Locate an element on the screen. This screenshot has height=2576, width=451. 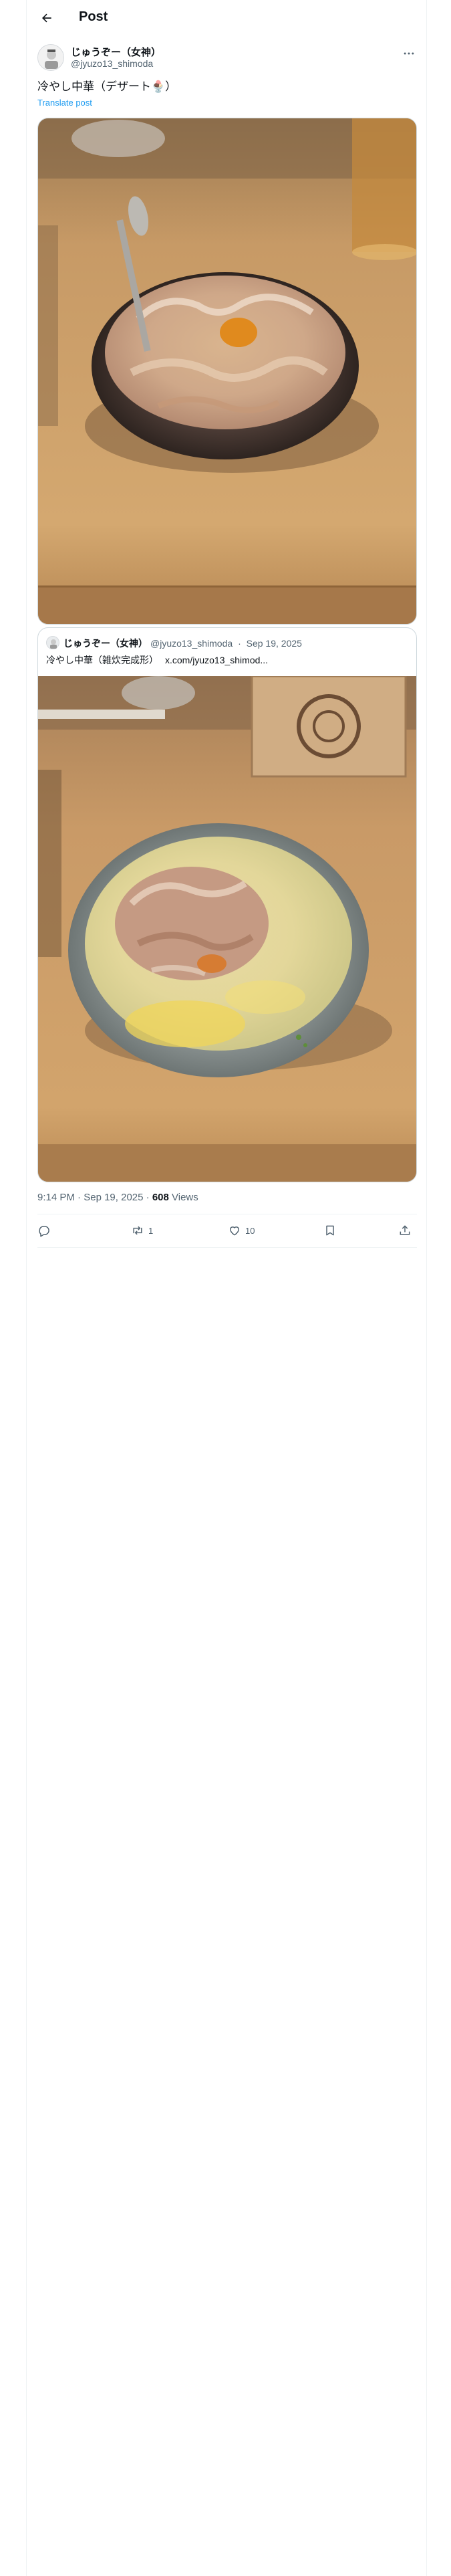
more-horizontal-icon is located at coordinates (409, 54).